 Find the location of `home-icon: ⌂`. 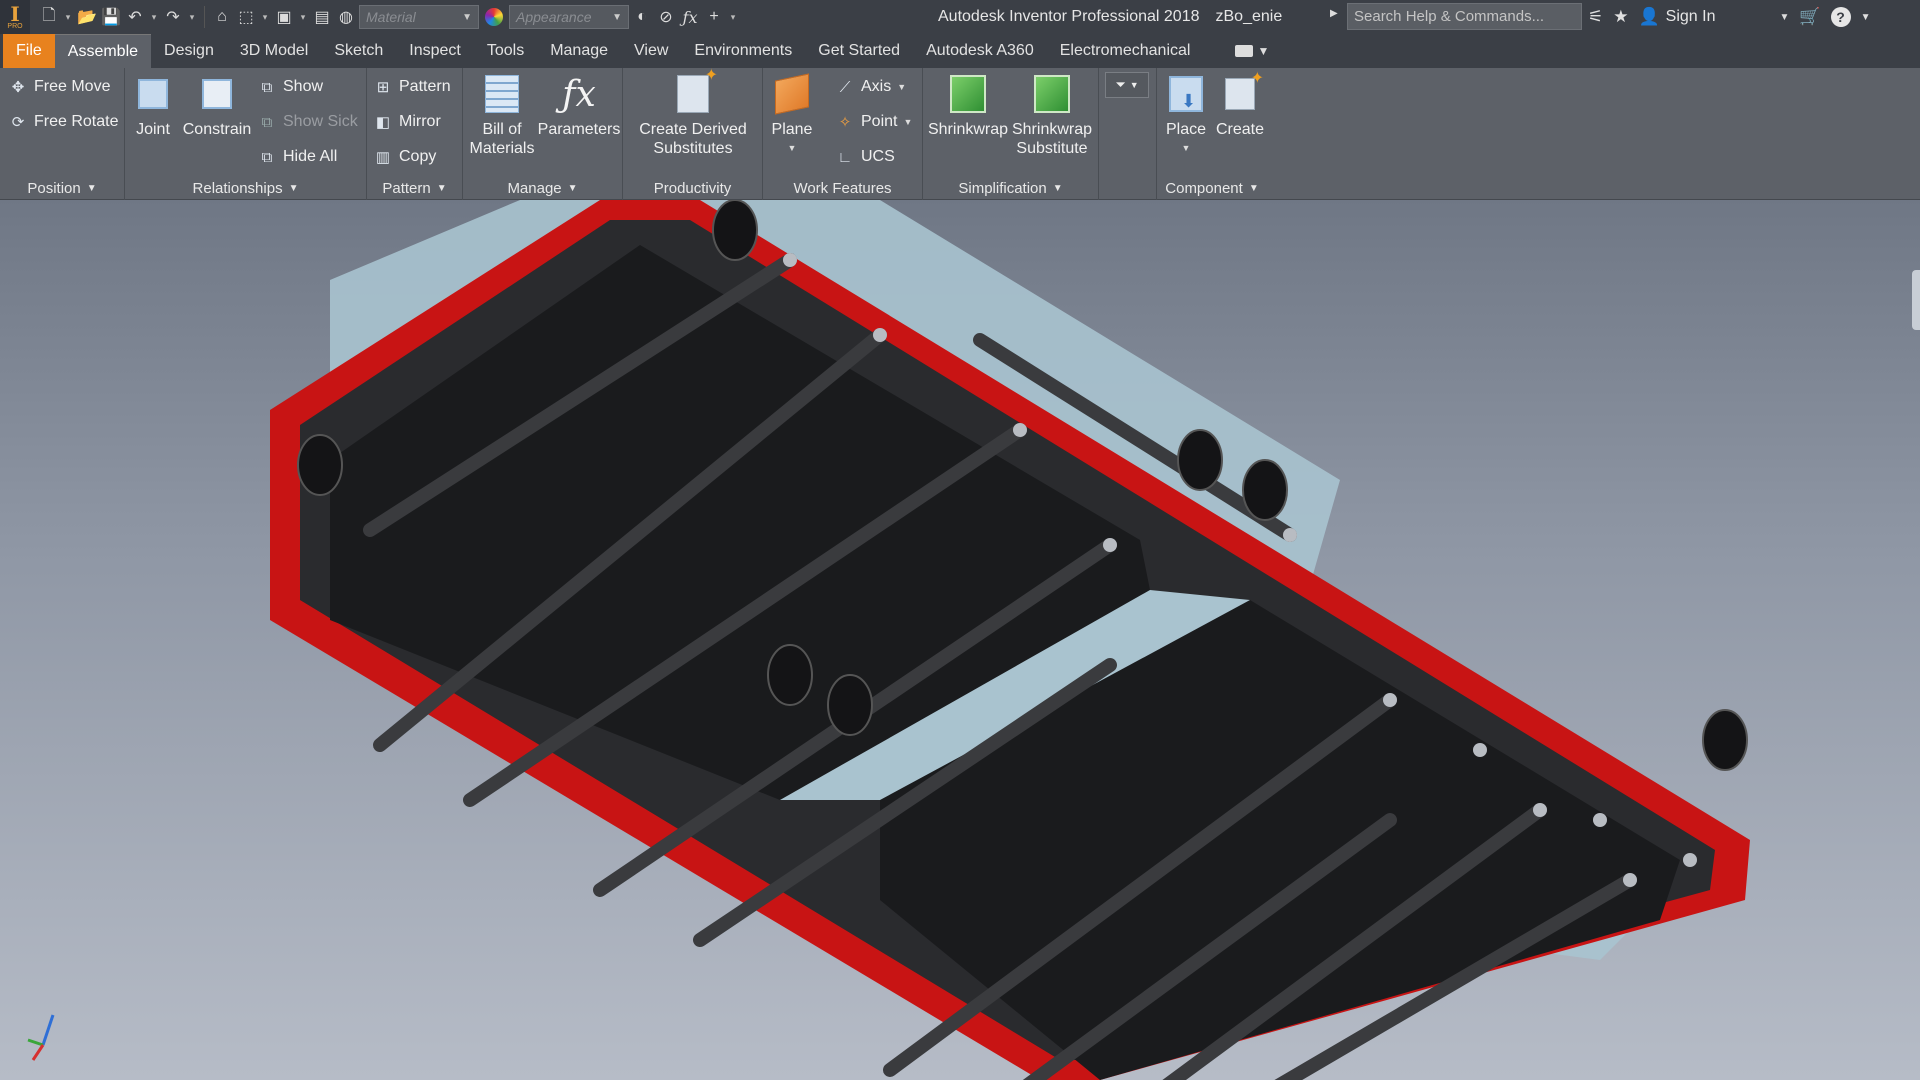

home-icon: ⌂ is located at coordinates (222, 17).